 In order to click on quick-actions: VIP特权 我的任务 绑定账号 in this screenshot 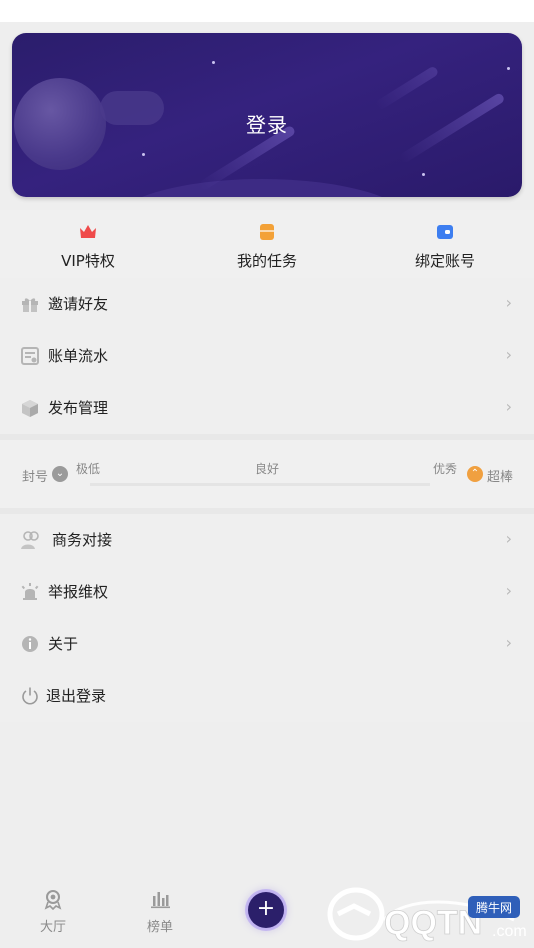, I will do `click(267, 246)`.